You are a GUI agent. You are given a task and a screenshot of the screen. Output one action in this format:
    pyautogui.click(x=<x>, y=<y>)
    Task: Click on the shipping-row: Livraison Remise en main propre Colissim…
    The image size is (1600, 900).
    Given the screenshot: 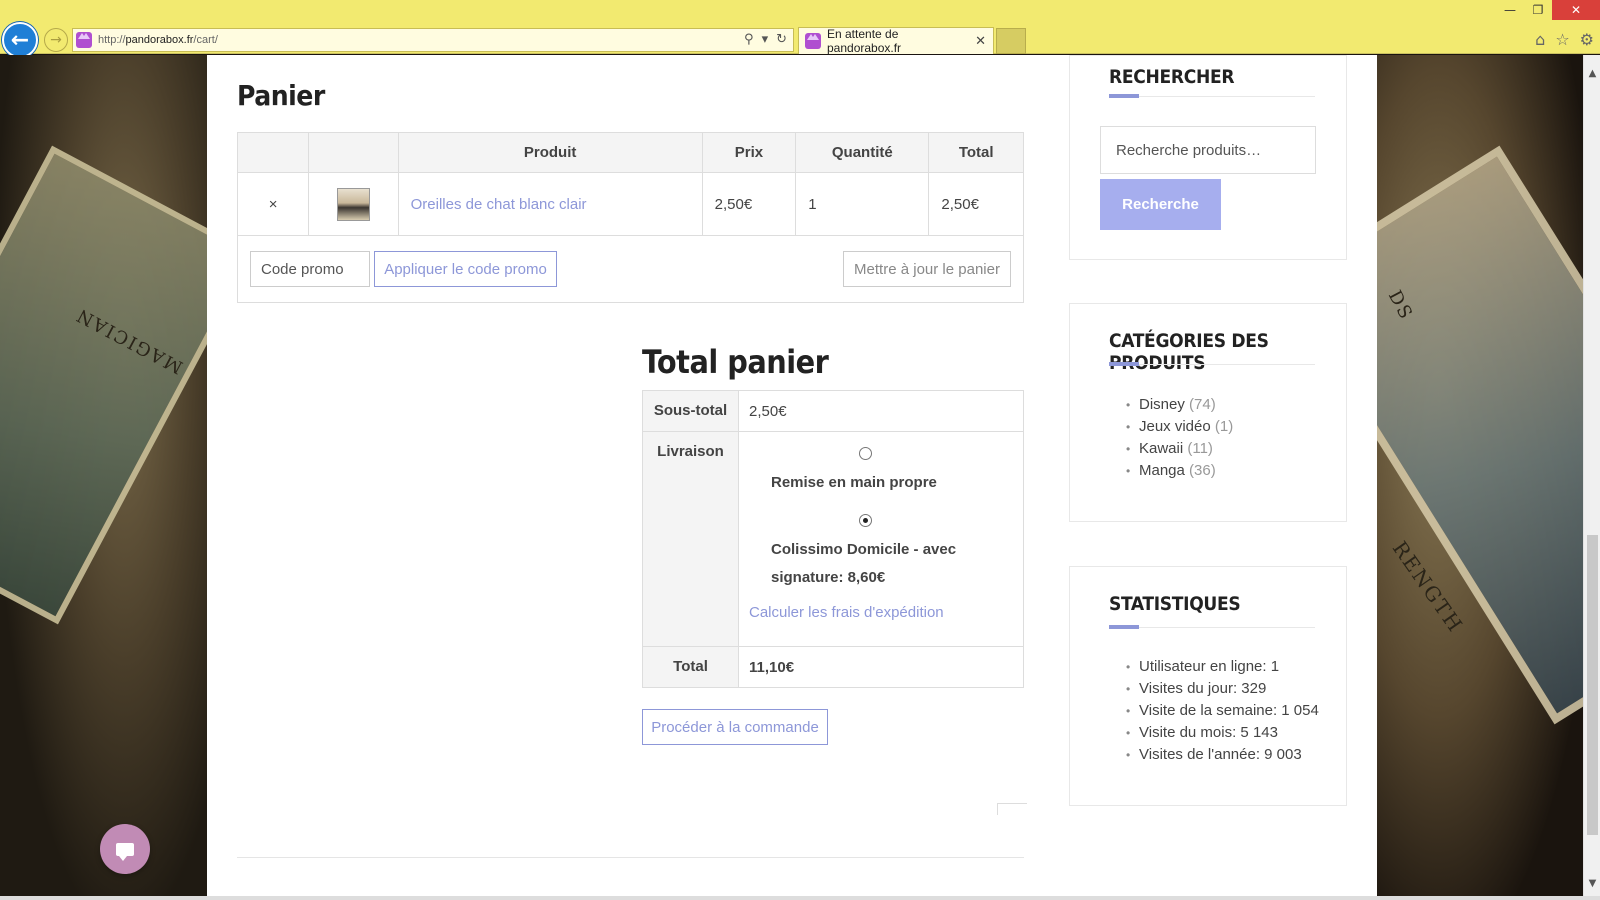 What is the action you would take?
    pyautogui.click(x=833, y=539)
    